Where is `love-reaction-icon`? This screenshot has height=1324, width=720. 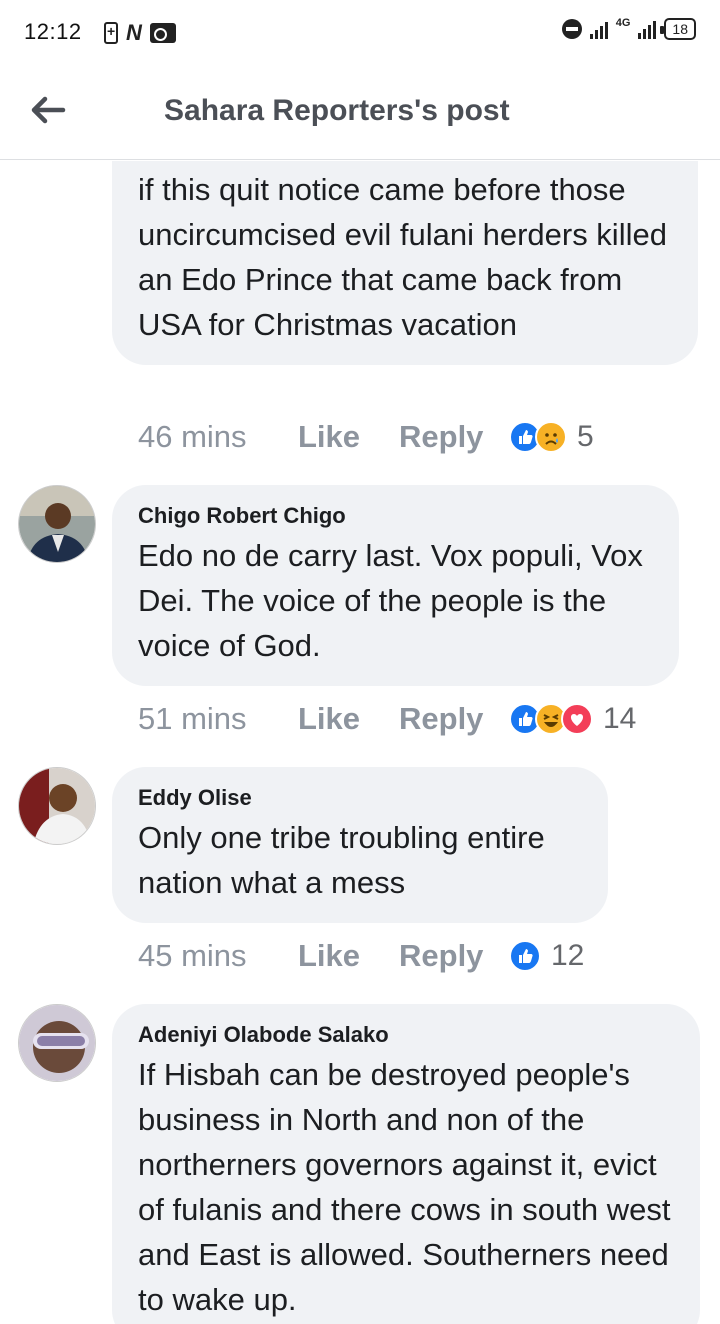 love-reaction-icon is located at coordinates (577, 719).